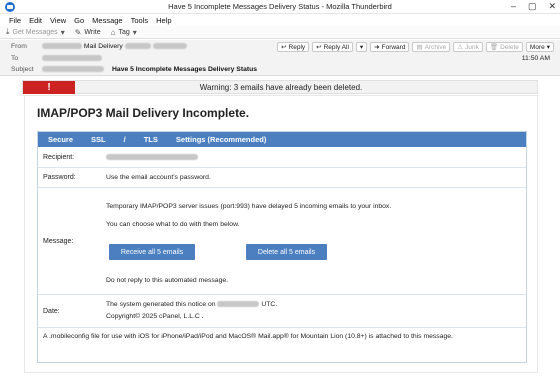  What do you see at coordinates (282, 139) in the screenshot?
I see `settings-tabbar: Secure SSL / TLS Settings (Recommended)` at bounding box center [282, 139].